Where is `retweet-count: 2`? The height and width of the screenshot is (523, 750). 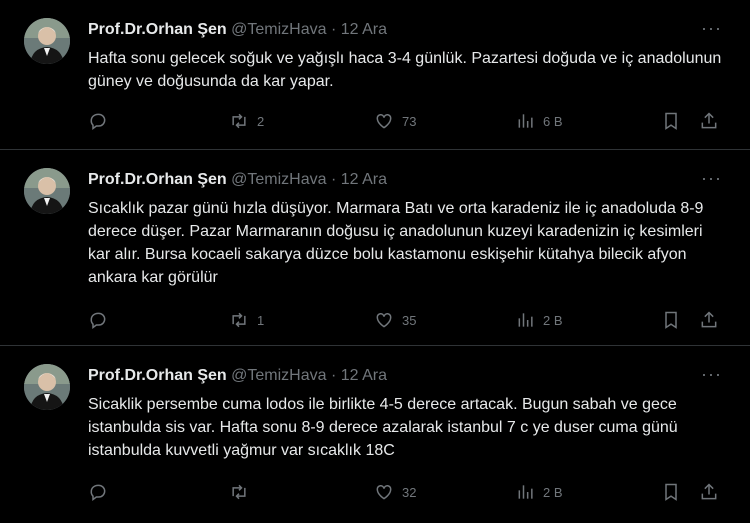 retweet-count: 2 is located at coordinates (261, 121).